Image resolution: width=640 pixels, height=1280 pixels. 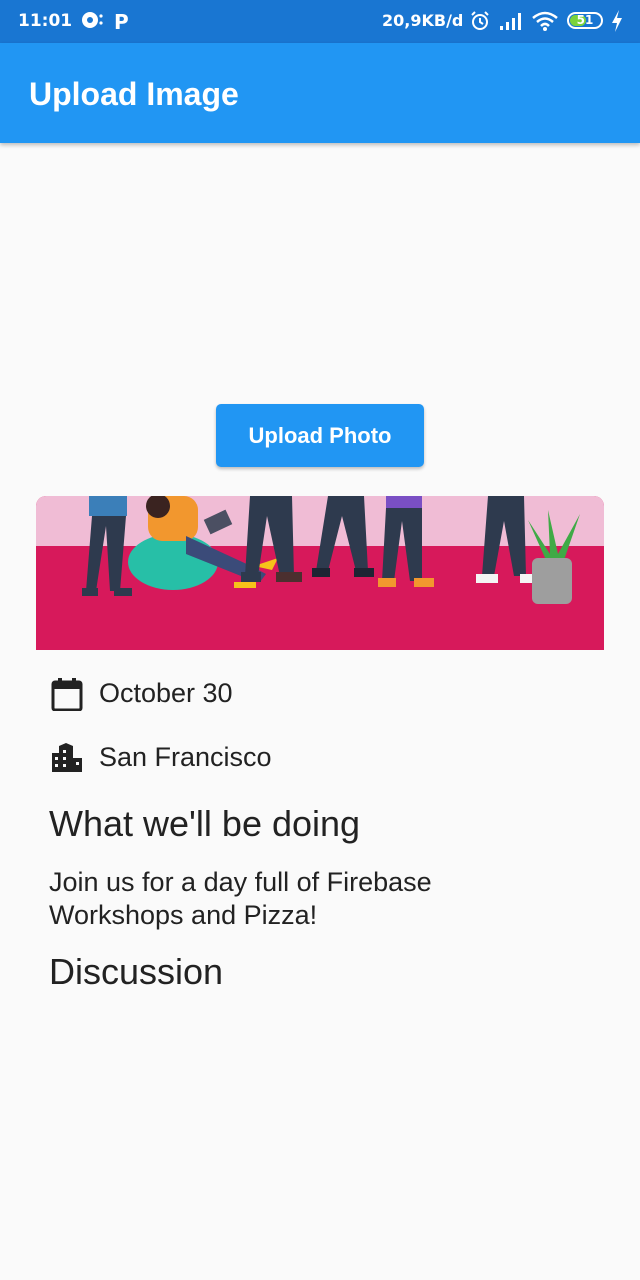 I want to click on location-city-icon, so click(x=67, y=757).